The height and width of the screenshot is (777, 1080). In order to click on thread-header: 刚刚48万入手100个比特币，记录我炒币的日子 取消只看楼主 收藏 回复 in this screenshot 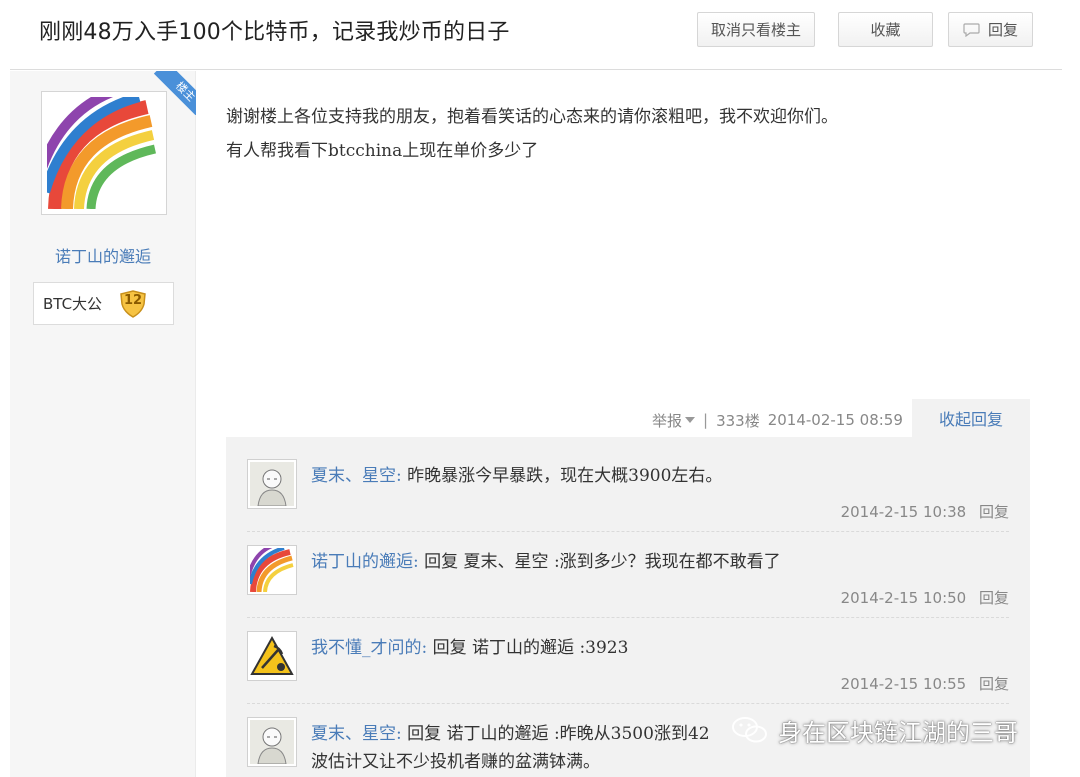, I will do `click(536, 35)`.